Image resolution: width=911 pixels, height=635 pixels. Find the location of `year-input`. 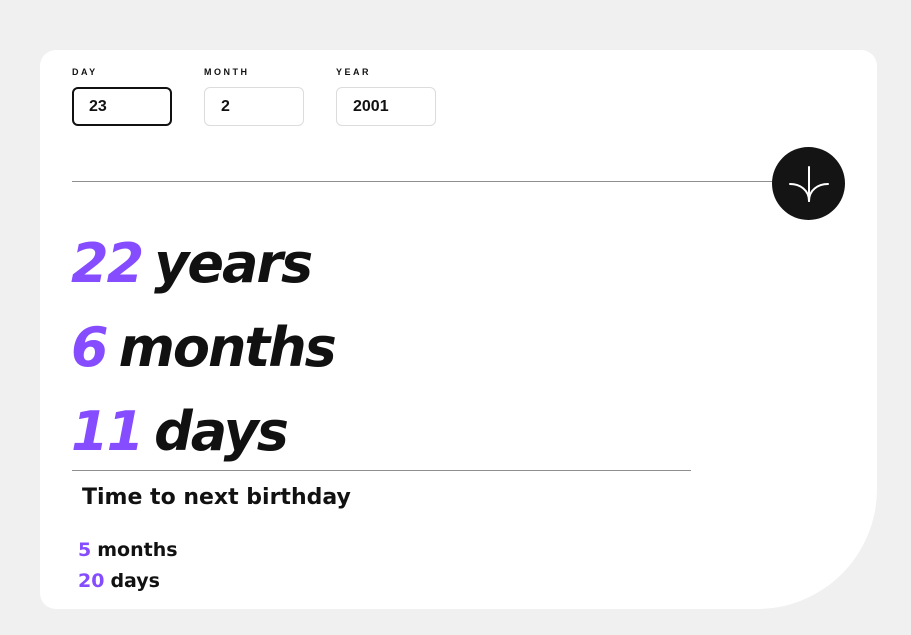

year-input is located at coordinates (386, 106).